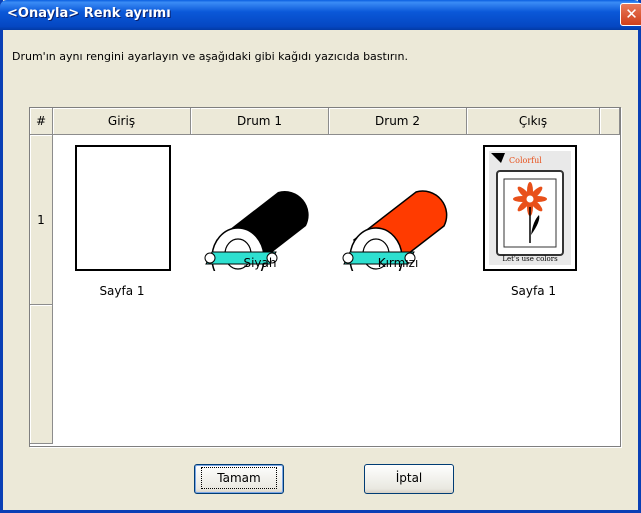 Image resolution: width=641 pixels, height=513 pixels. Describe the element at coordinates (41, 374) in the screenshot. I see `row-header-empty` at that location.